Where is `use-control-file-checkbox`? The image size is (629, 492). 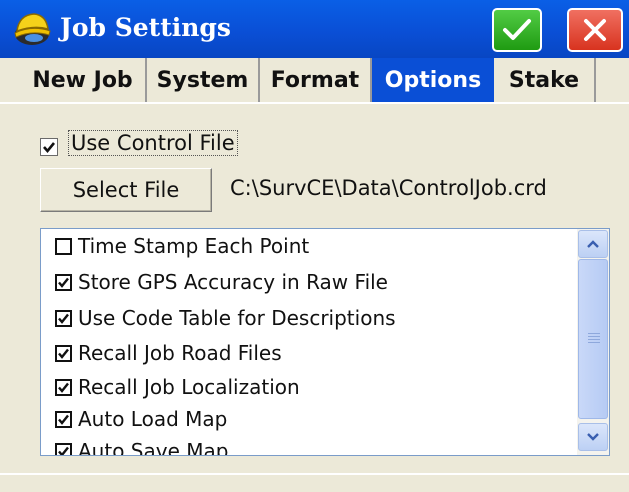 use-control-file-checkbox is located at coordinates (49, 147).